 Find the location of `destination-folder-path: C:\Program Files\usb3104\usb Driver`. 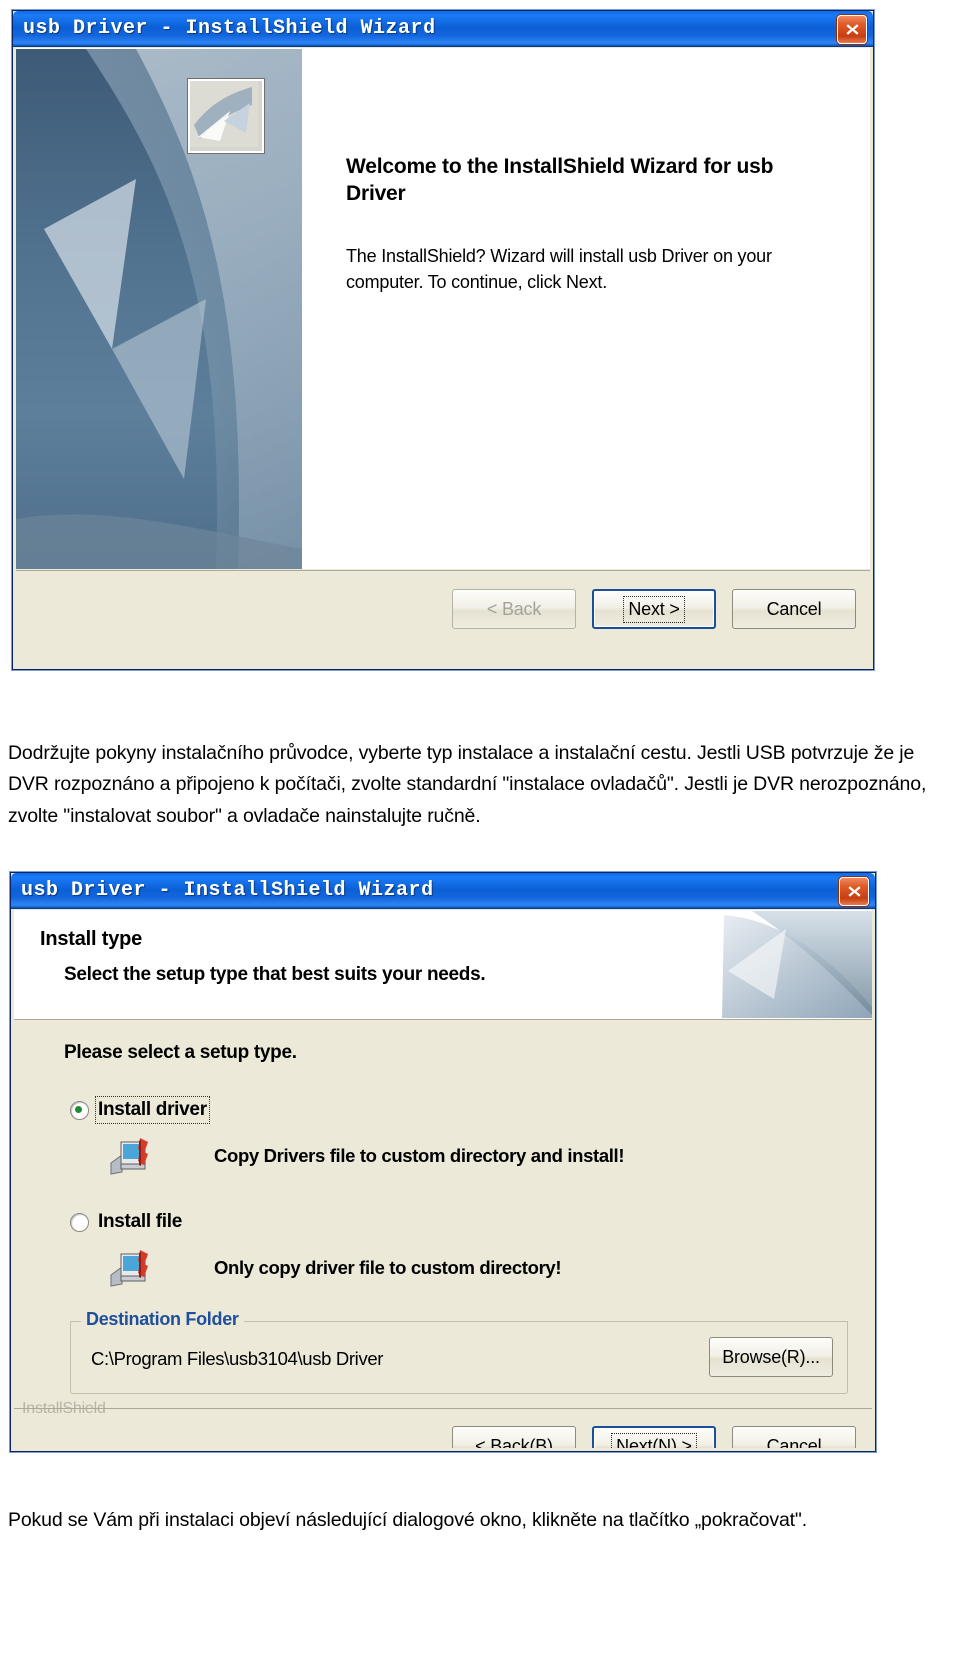

destination-folder-path: C:\Program Files\usb3104\usb Driver is located at coordinates (237, 1358).